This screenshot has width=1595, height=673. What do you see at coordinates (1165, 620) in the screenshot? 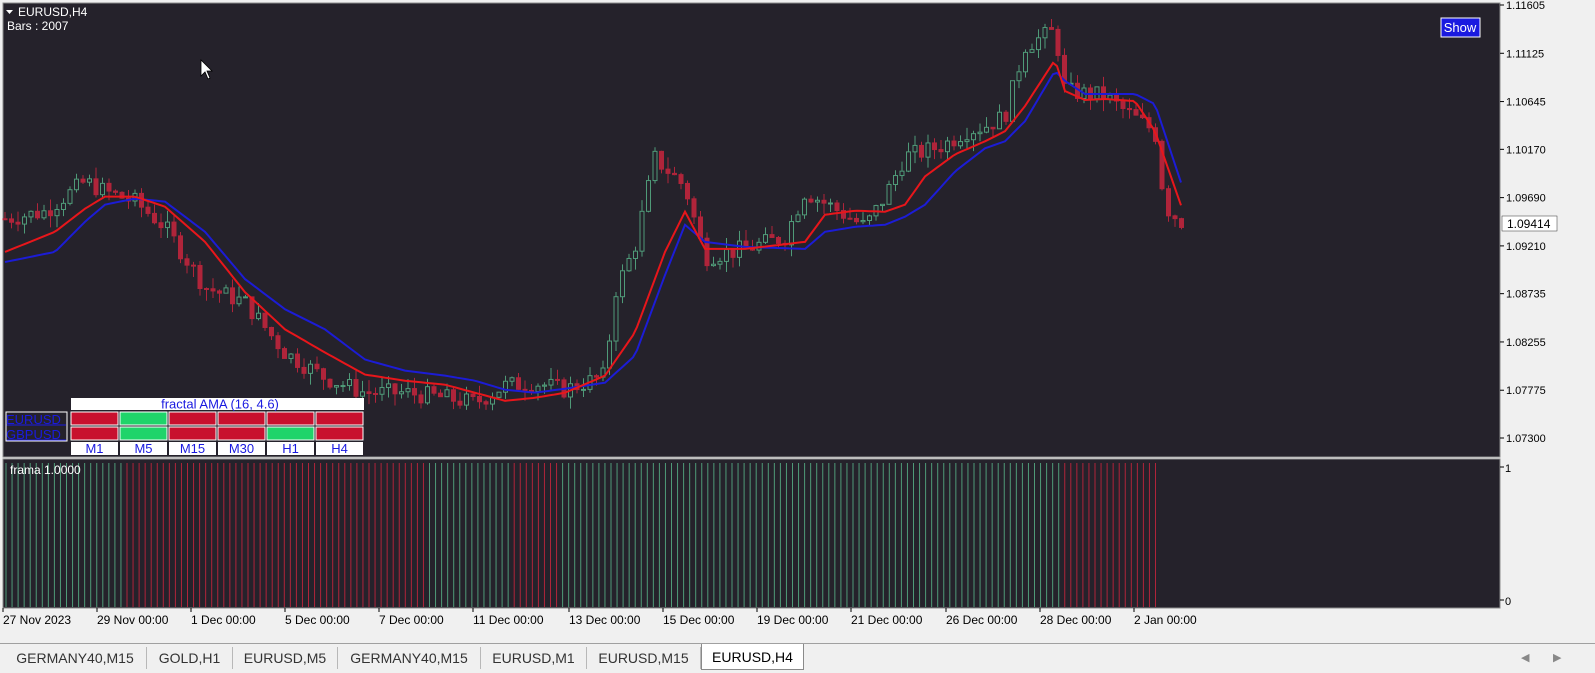
I see `time-tick-label: 2 Jan 00:00` at bounding box center [1165, 620].